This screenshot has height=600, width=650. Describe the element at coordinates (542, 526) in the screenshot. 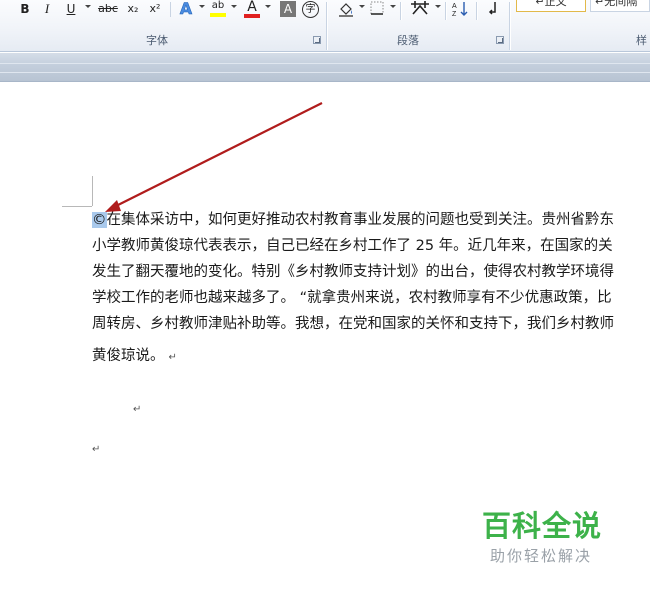

I see `watermark-title: 百科全说` at that location.